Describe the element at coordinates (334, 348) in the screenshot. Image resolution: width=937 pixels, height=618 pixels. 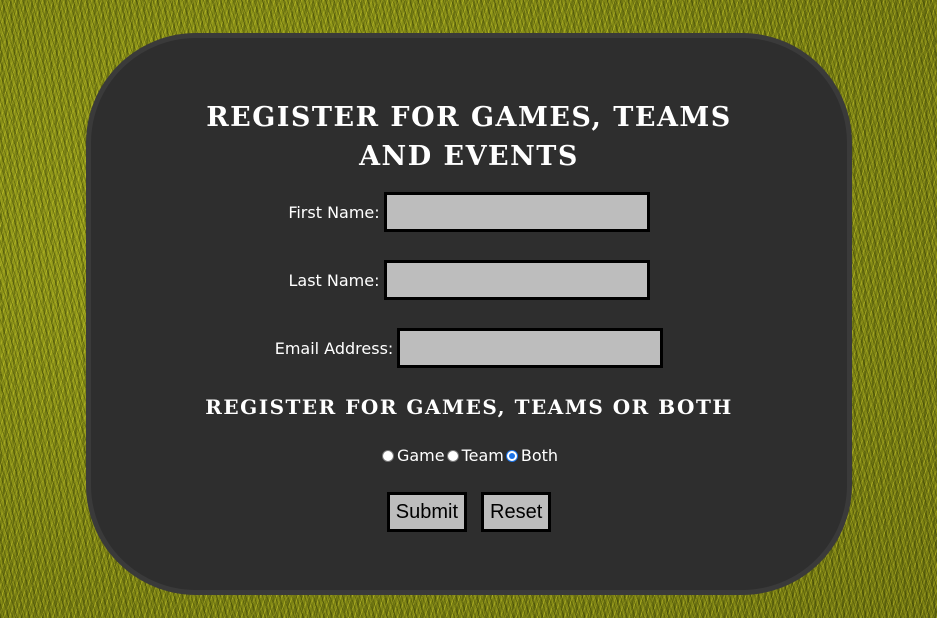
I see `email-label: Email Address:` at that location.